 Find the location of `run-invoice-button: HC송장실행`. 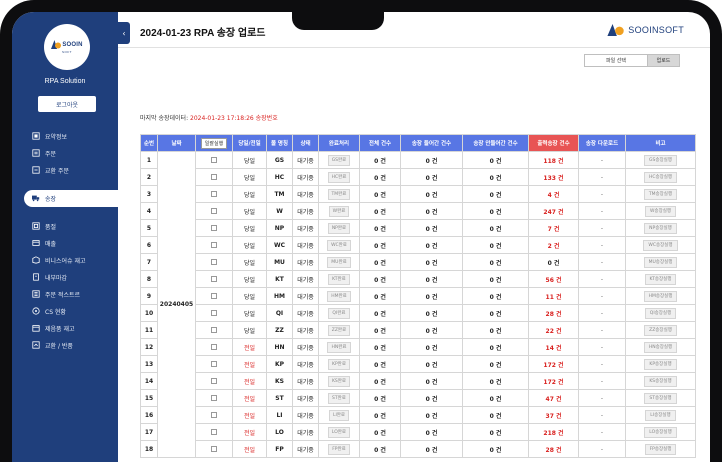

run-invoice-button: HC송장실행 is located at coordinates (660, 177).